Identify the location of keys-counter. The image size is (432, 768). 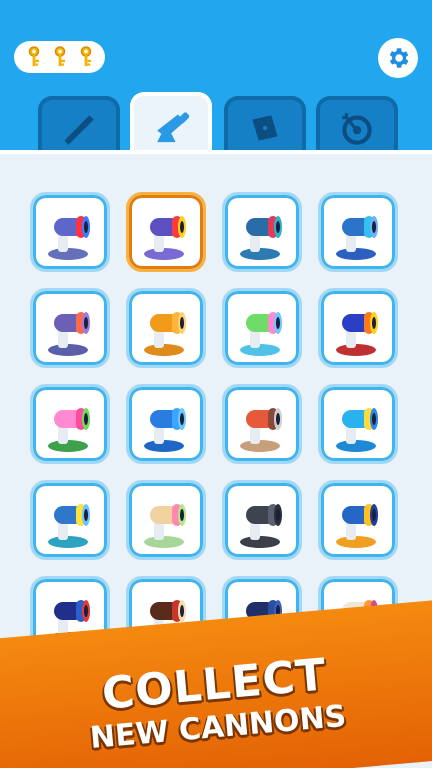
(59, 57).